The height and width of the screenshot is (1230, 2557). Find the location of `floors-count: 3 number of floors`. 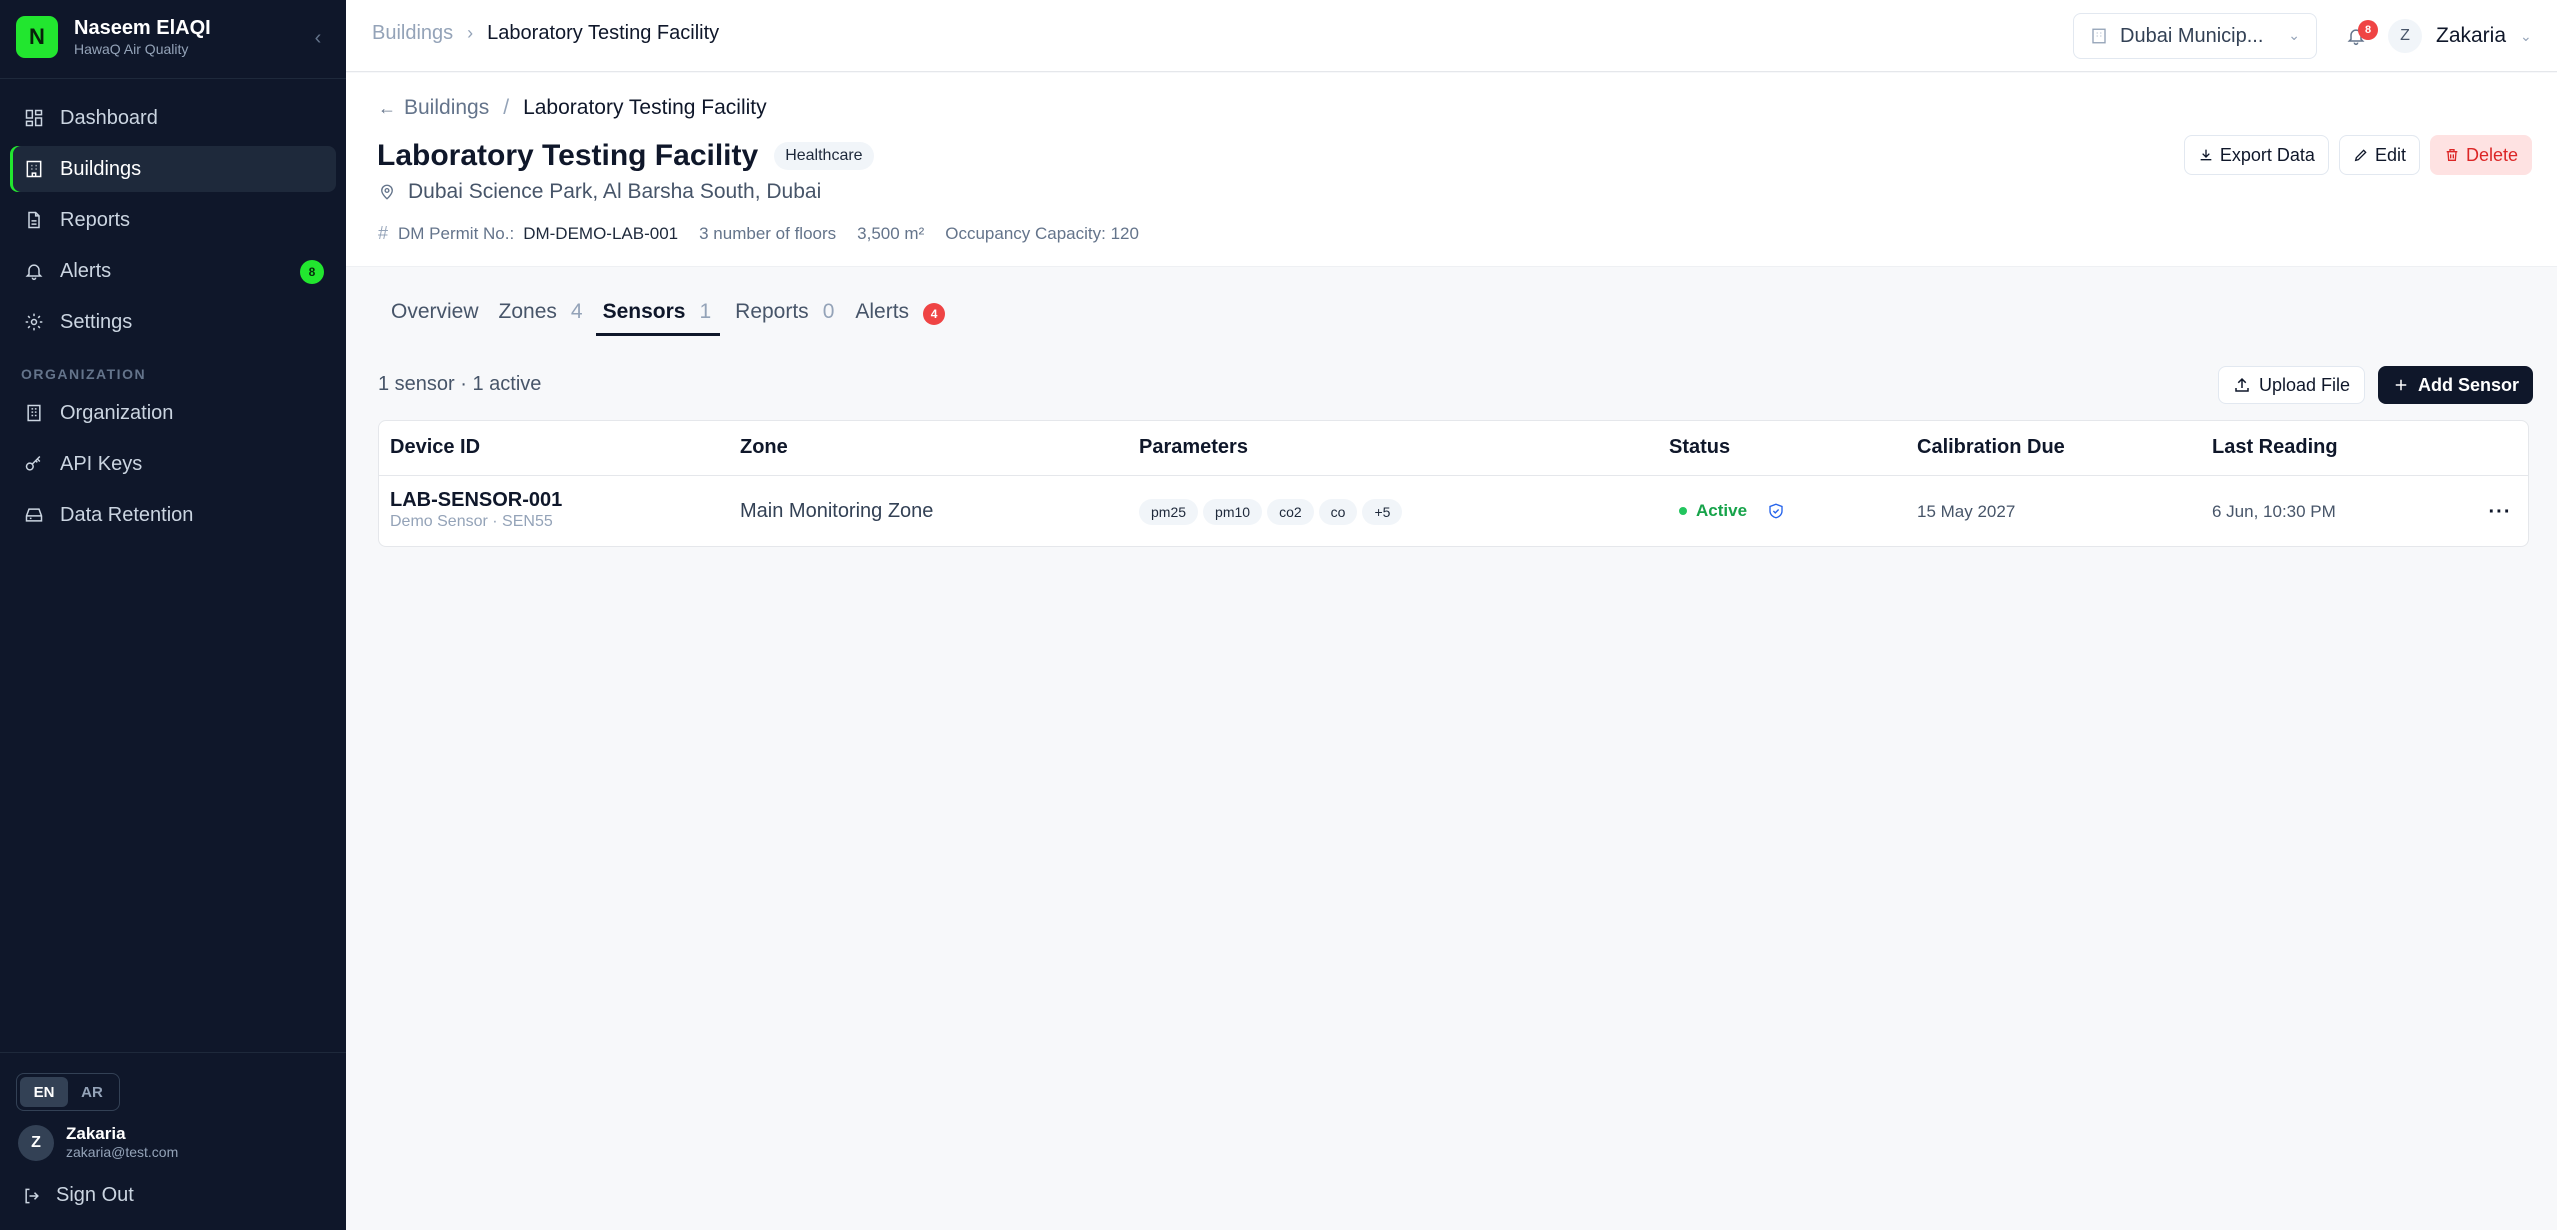

floors-count: 3 number of floors is located at coordinates (768, 233).